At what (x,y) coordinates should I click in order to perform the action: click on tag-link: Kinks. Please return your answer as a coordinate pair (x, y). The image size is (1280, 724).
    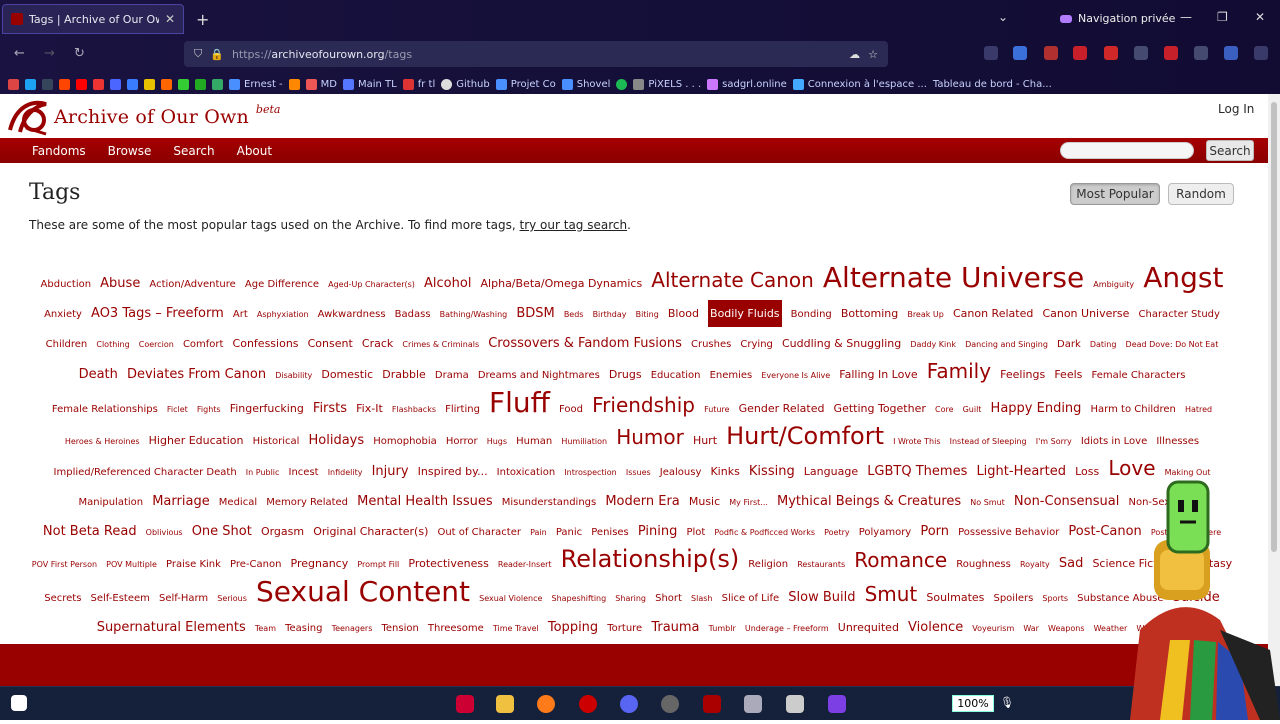
    Looking at the image, I should click on (724, 471).